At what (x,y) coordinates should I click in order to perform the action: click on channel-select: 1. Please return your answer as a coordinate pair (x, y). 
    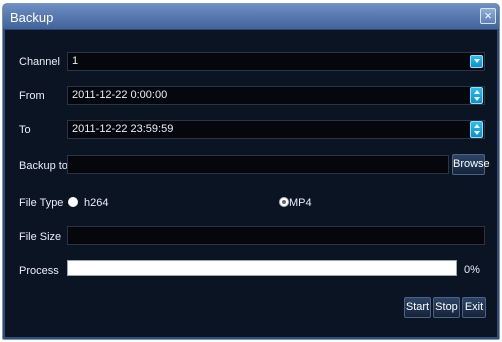
    Looking at the image, I should click on (276, 61).